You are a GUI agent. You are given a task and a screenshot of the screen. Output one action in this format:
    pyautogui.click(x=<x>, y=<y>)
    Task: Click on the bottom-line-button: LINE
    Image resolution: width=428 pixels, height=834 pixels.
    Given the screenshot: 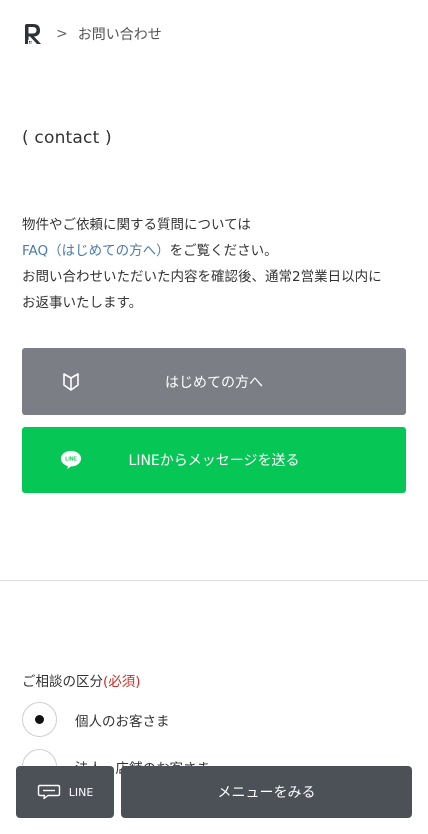 What is the action you would take?
    pyautogui.click(x=65, y=792)
    